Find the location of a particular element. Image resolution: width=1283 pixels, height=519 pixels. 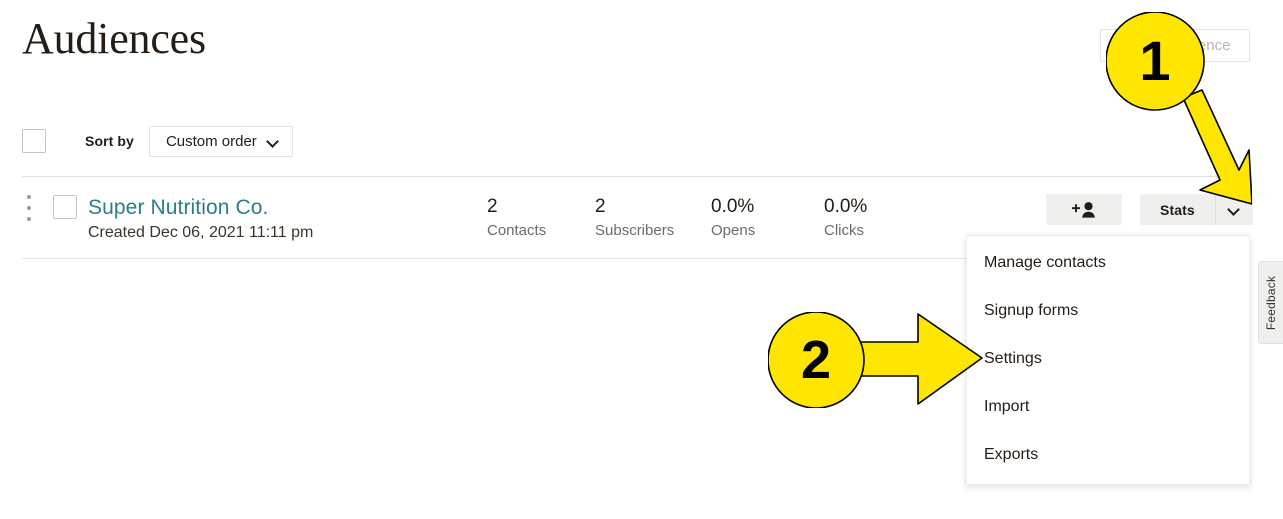

stat-clicks-value: 0.0% is located at coordinates (846, 206).